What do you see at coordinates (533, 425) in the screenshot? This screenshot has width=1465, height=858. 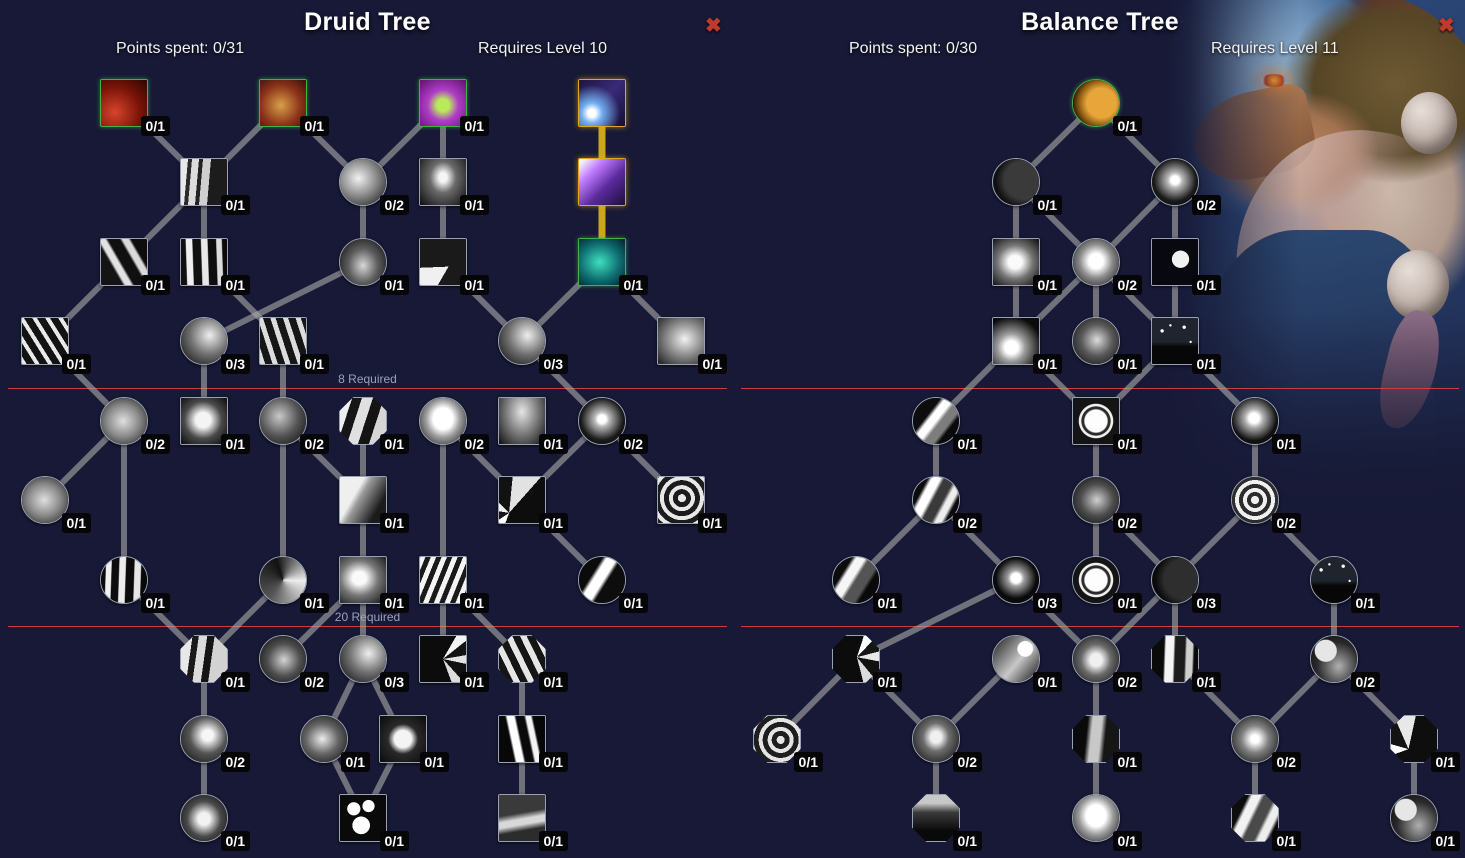 I see `node-tranquil-well: 0/1` at bounding box center [533, 425].